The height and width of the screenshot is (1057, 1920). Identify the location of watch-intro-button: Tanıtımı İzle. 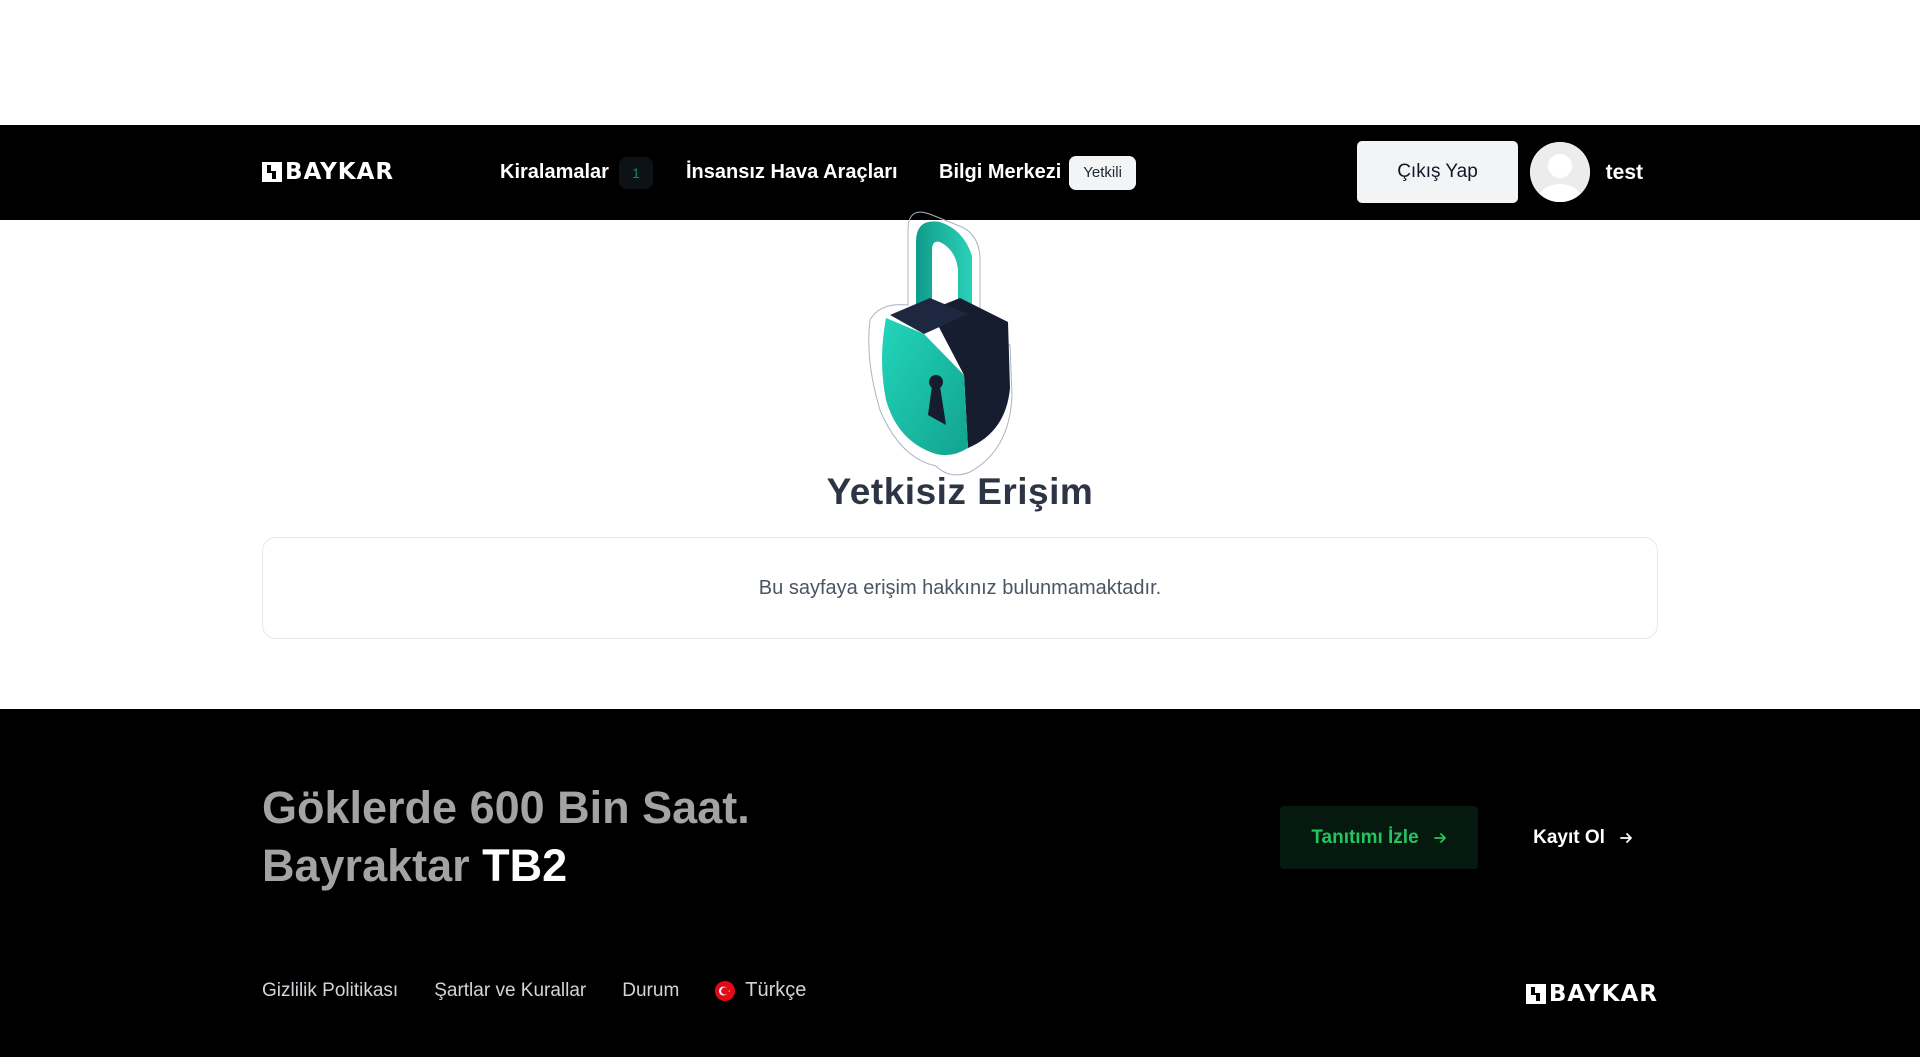
(1379, 837).